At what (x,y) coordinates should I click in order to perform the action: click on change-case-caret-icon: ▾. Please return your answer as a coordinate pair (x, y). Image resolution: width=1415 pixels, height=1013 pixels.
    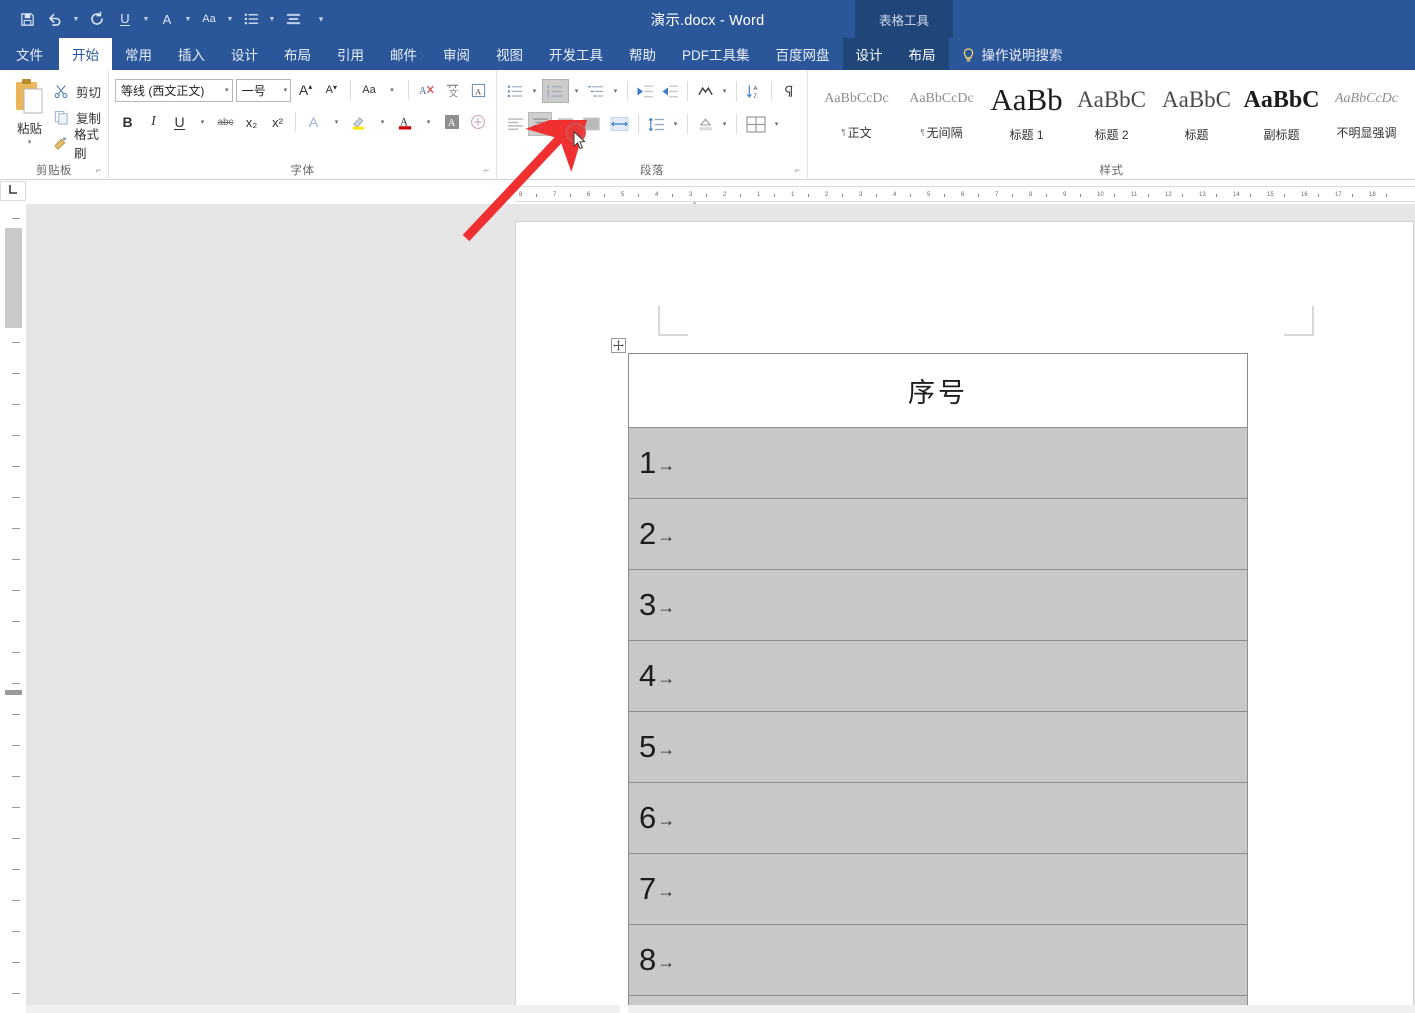
    Looking at the image, I should click on (391, 90).